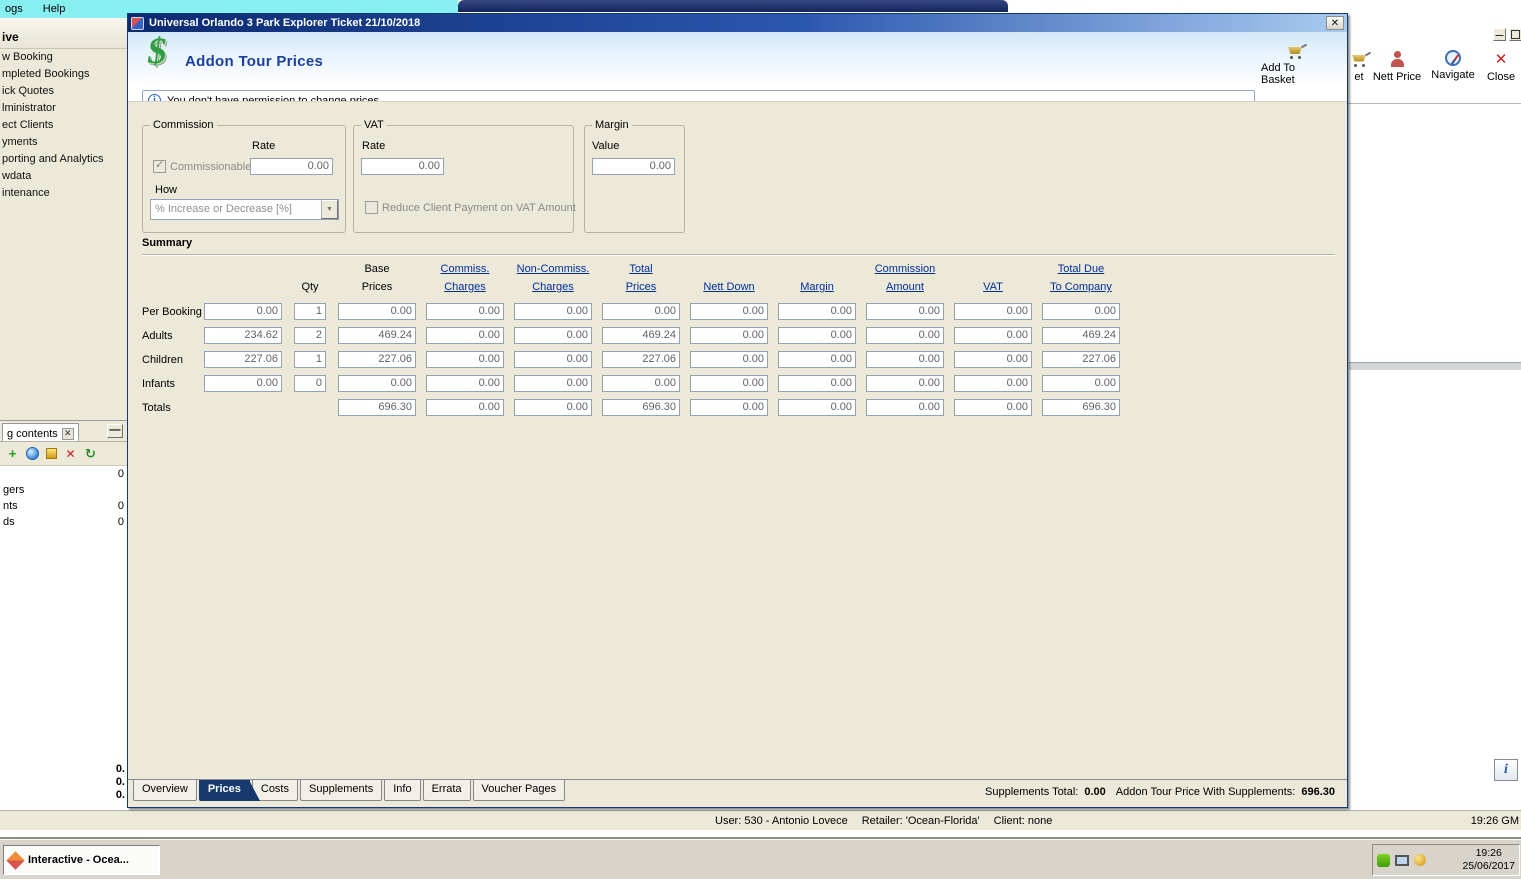 The image size is (1521, 879). What do you see at coordinates (63, 57) in the screenshot?
I see `sidebar-item: w Booking` at bounding box center [63, 57].